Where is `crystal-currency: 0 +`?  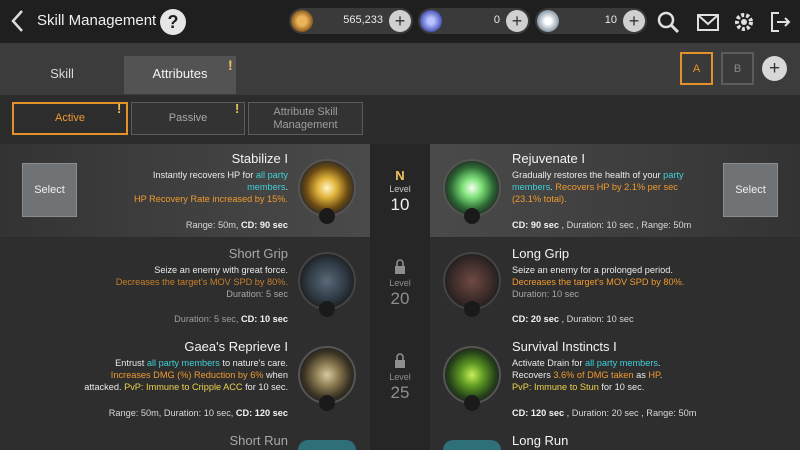 crystal-currency: 0 + is located at coordinates (474, 21).